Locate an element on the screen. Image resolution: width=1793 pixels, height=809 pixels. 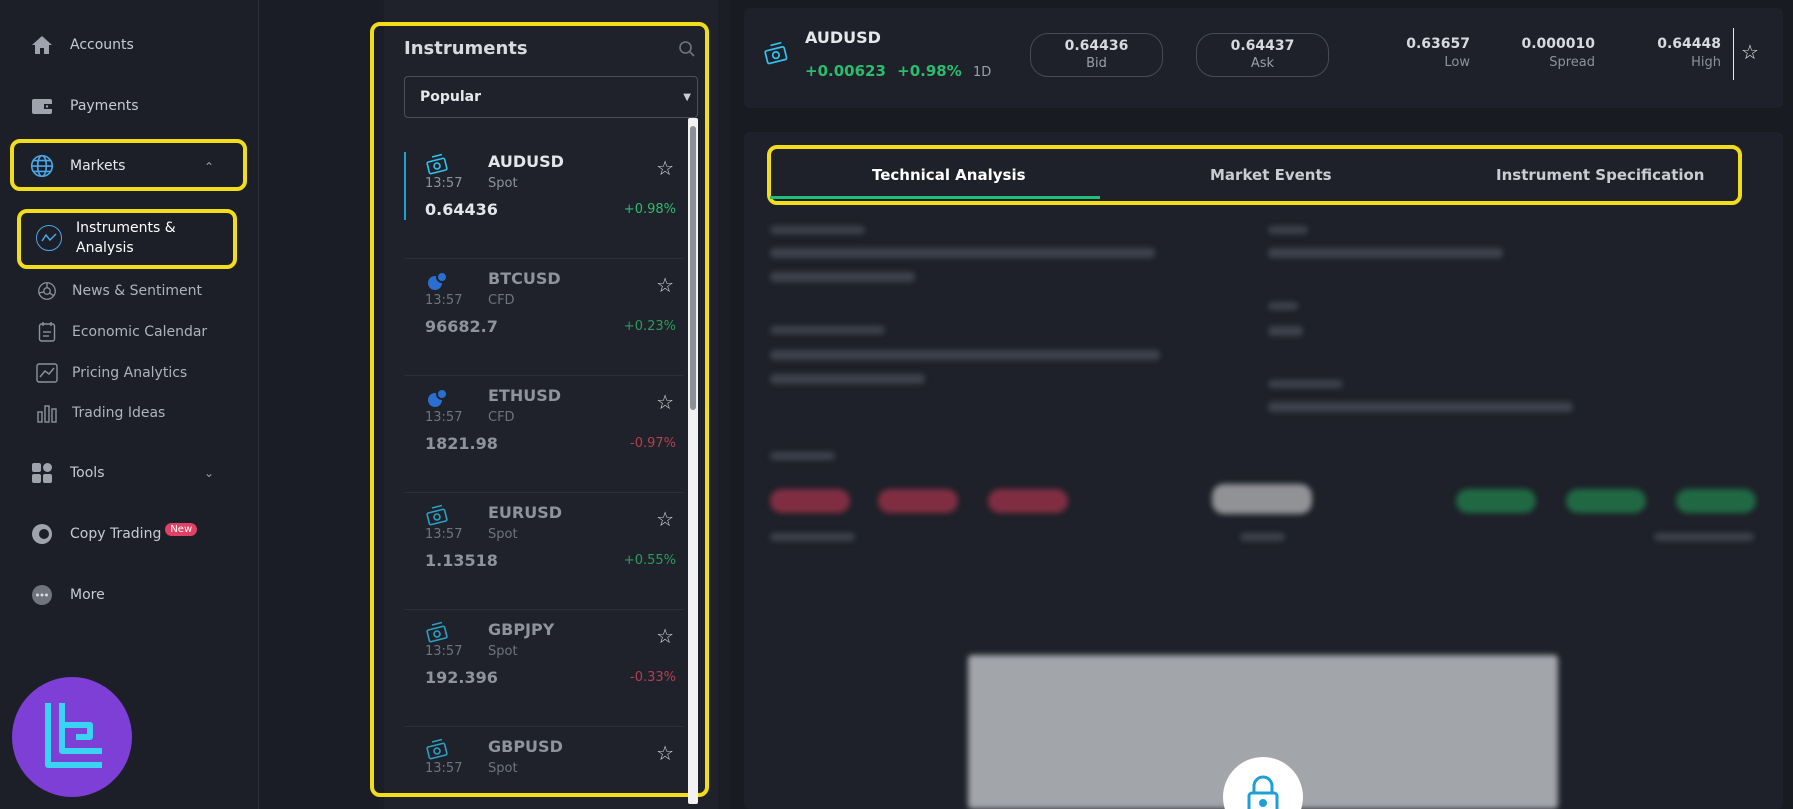
scrollbar-thumb is located at coordinates (693, 268).